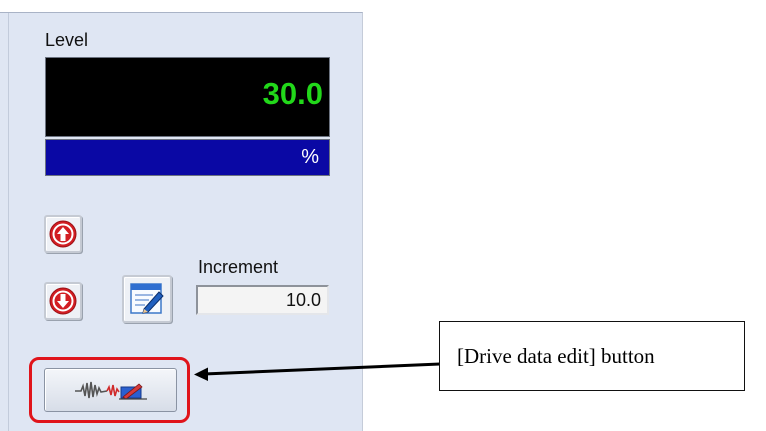  I want to click on level-value: 30.0, so click(292, 93).